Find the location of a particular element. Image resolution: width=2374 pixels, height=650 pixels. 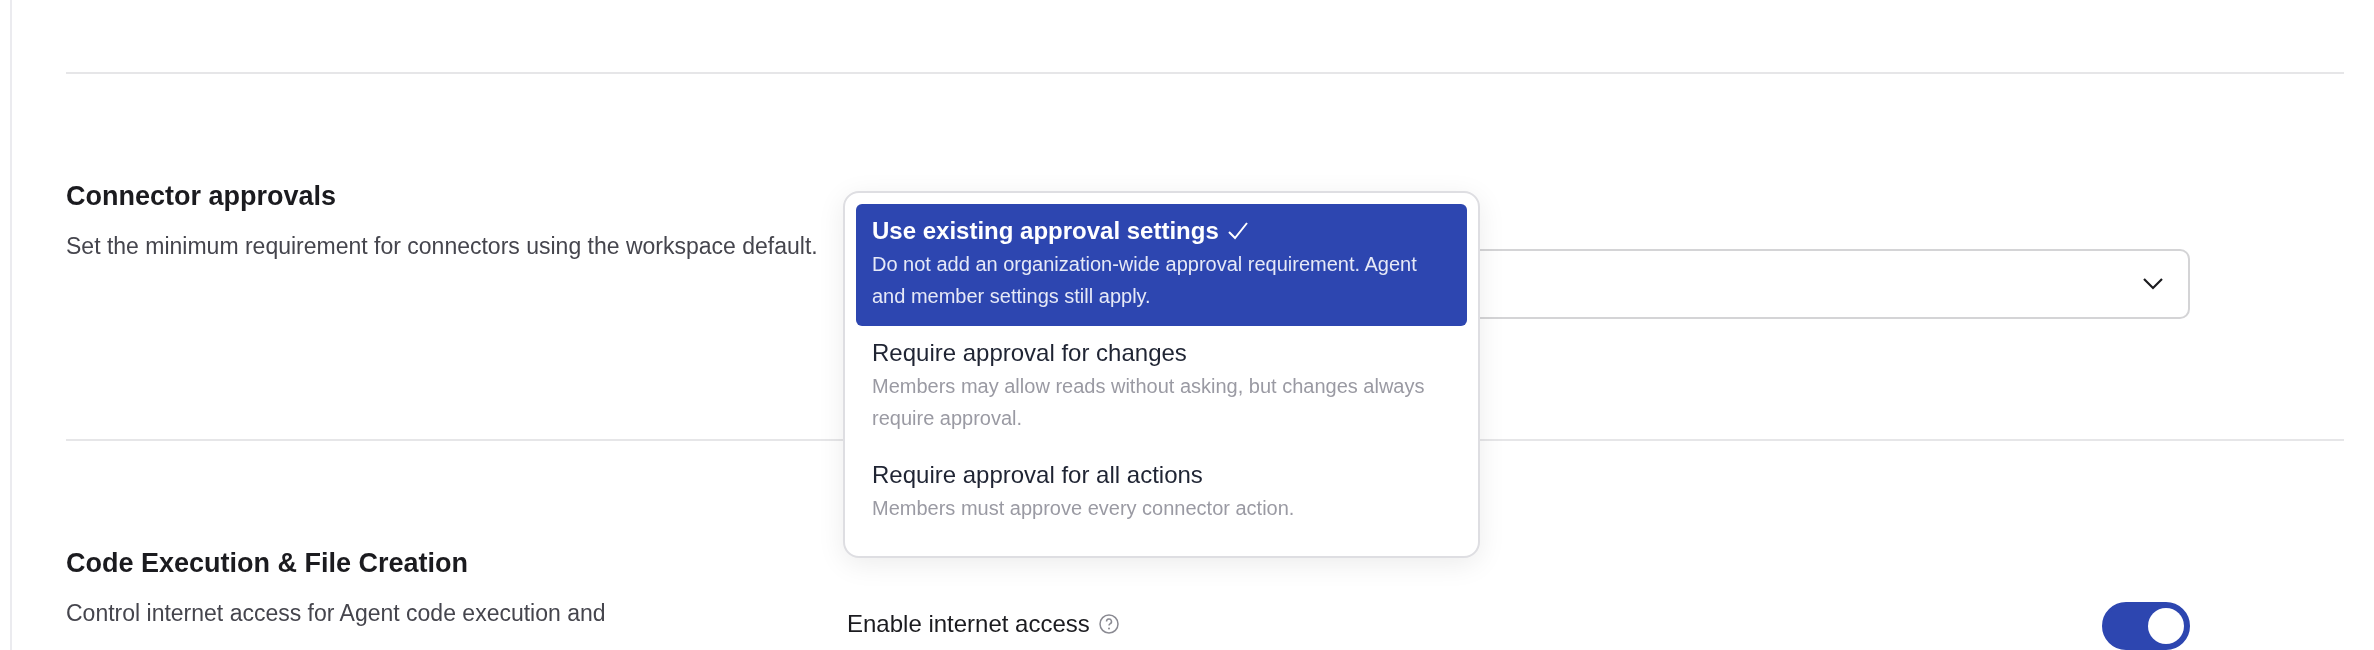

section-description: Set the minimum requirement for connectors using the workspace default. is located at coordinates (442, 246).